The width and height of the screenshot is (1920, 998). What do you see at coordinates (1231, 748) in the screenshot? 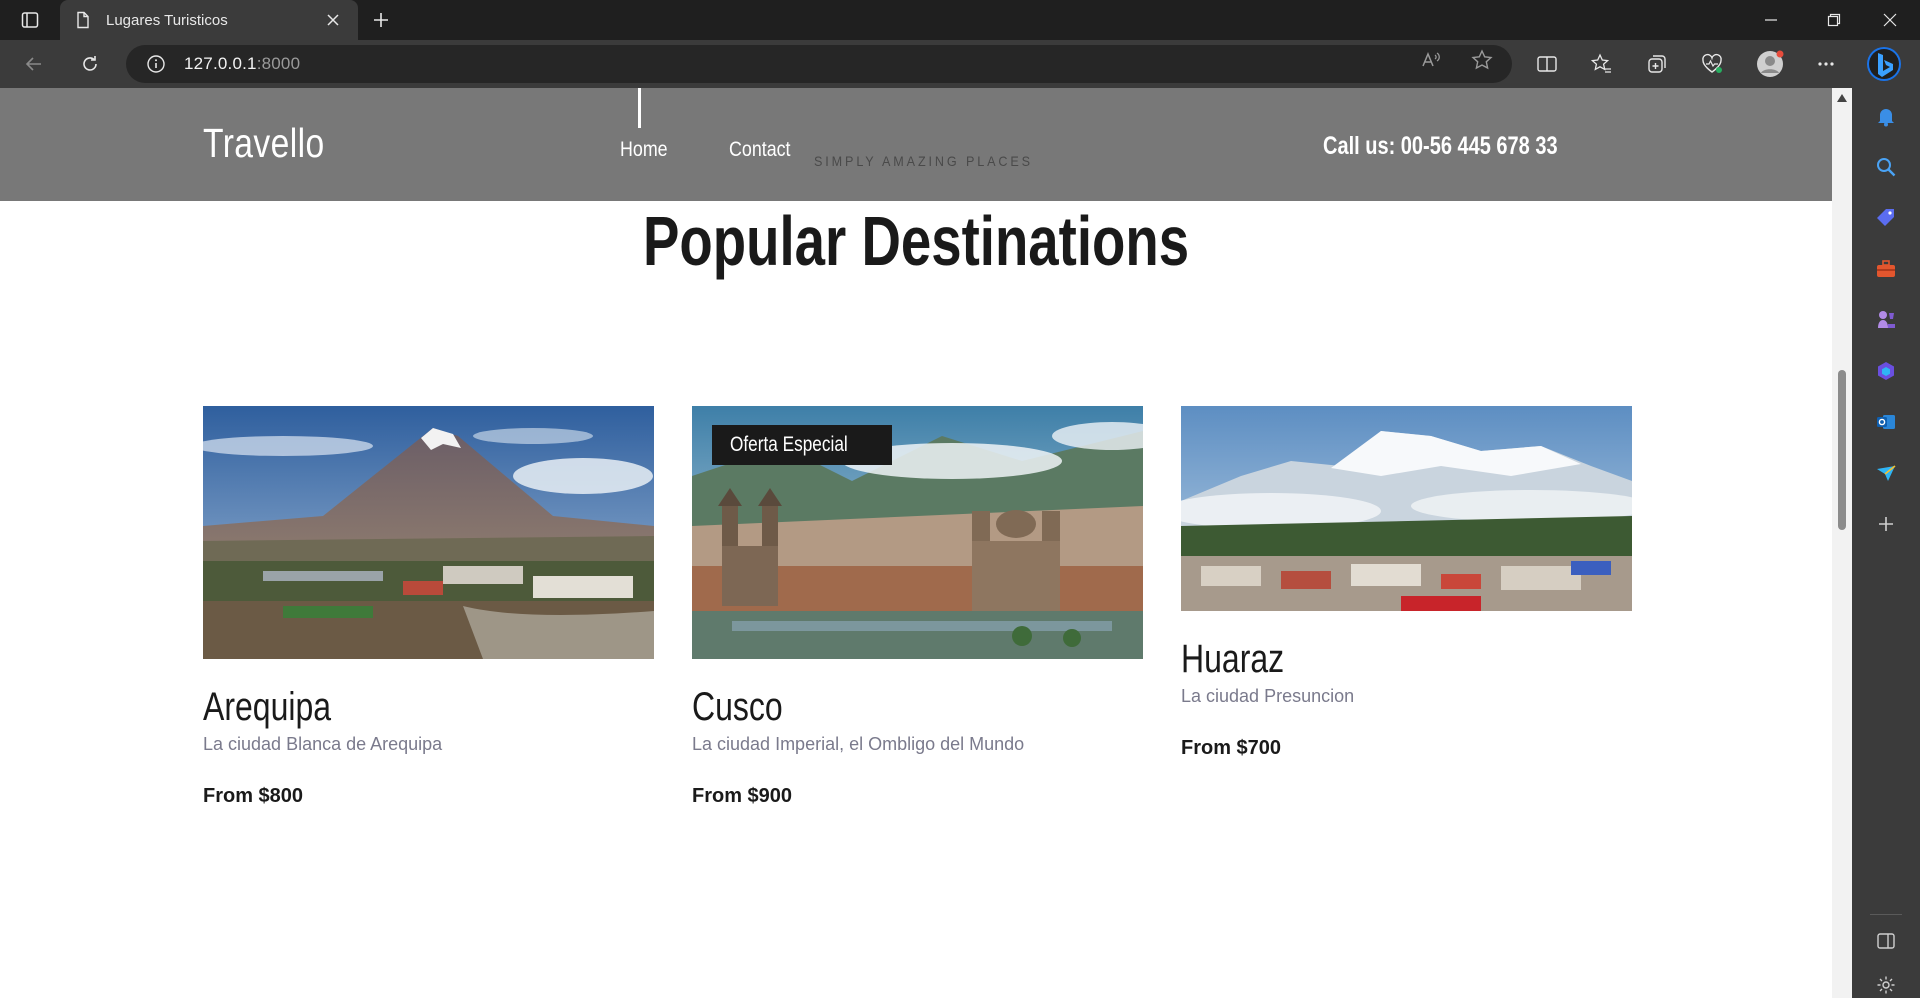
I see `destination-price: From $700` at bounding box center [1231, 748].